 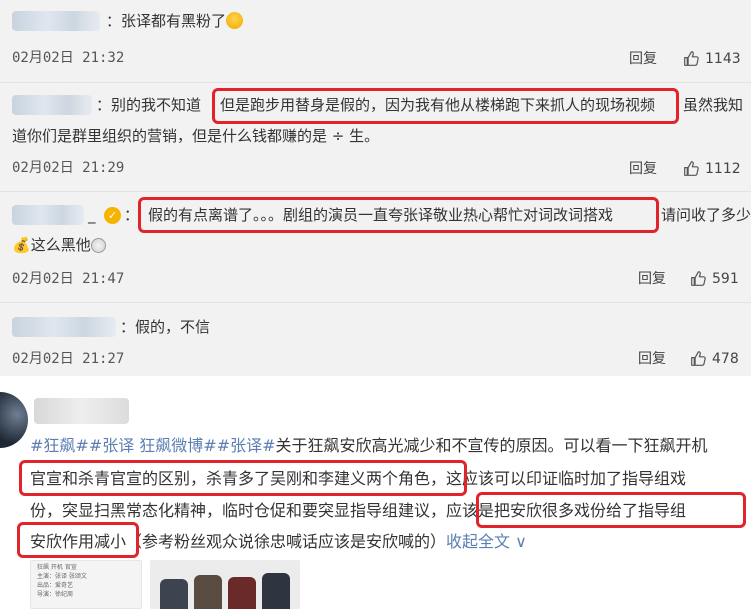 I want to click on like-button: 591, so click(x=714, y=278).